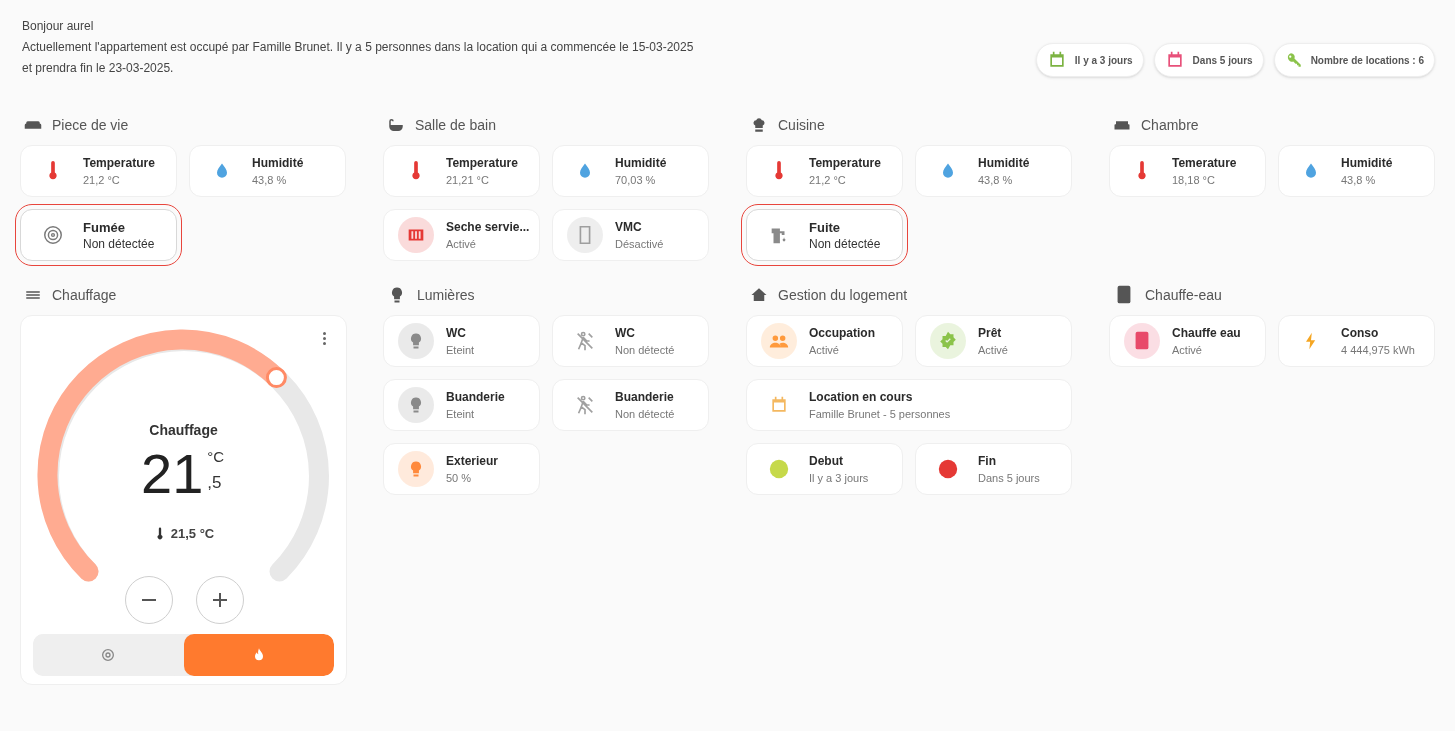 This screenshot has height=731, width=1455. I want to click on section-title: Cuisine, so click(801, 125).